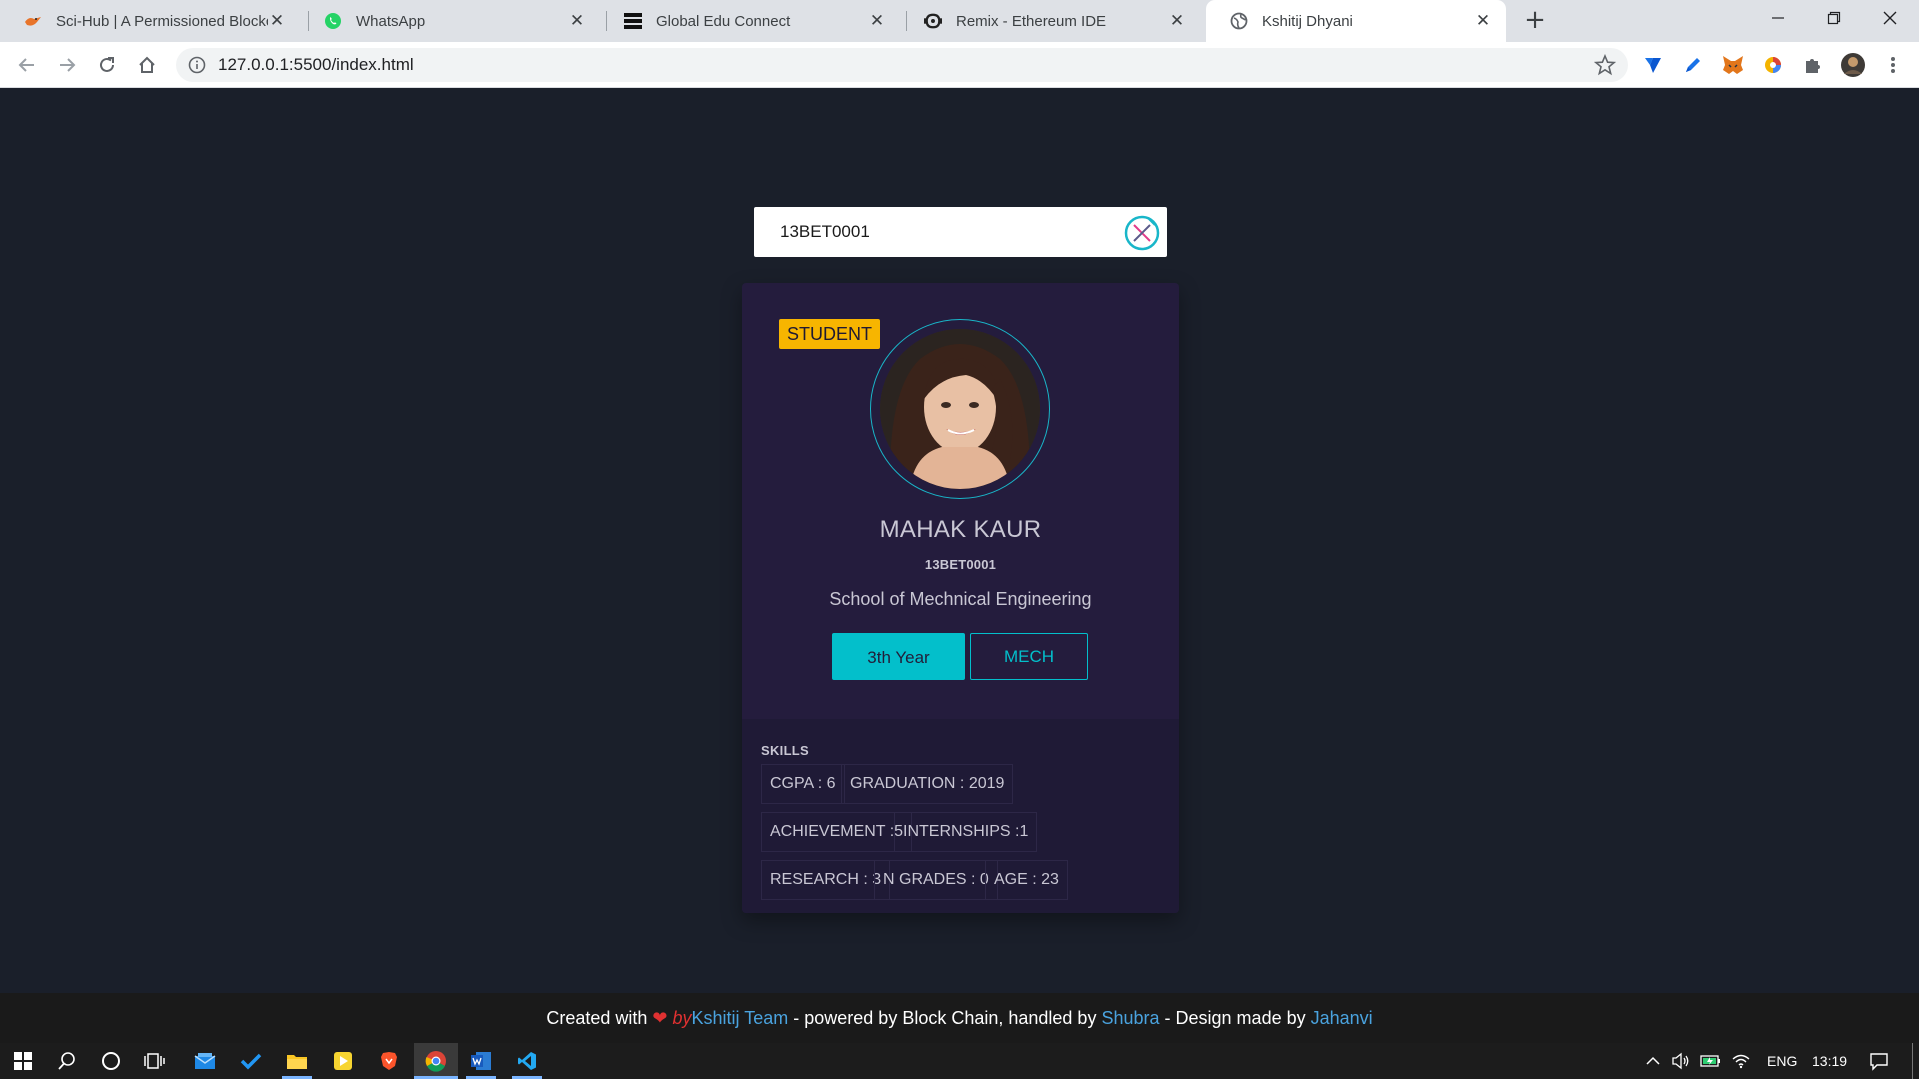  I want to click on avatar, so click(960, 409).